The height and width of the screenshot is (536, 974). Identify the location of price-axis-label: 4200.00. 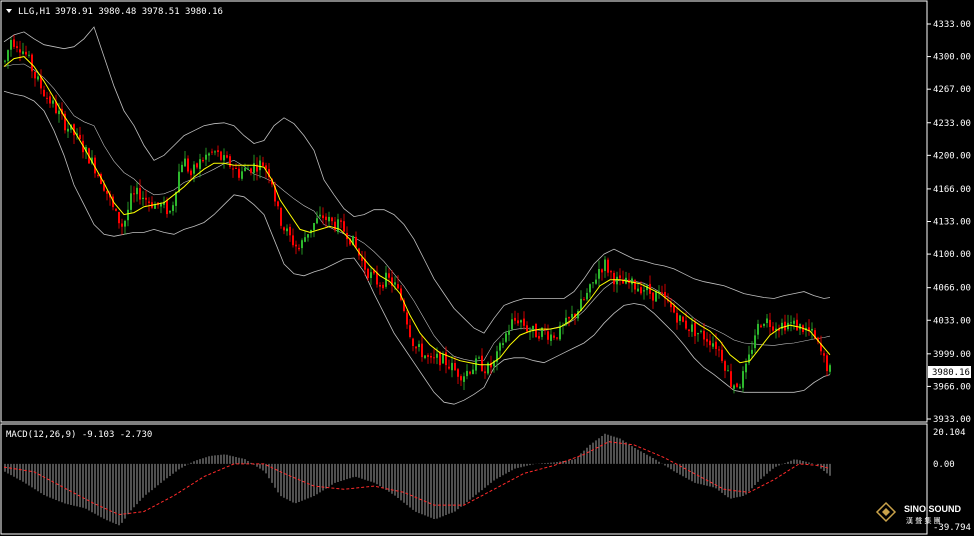
(952, 156).